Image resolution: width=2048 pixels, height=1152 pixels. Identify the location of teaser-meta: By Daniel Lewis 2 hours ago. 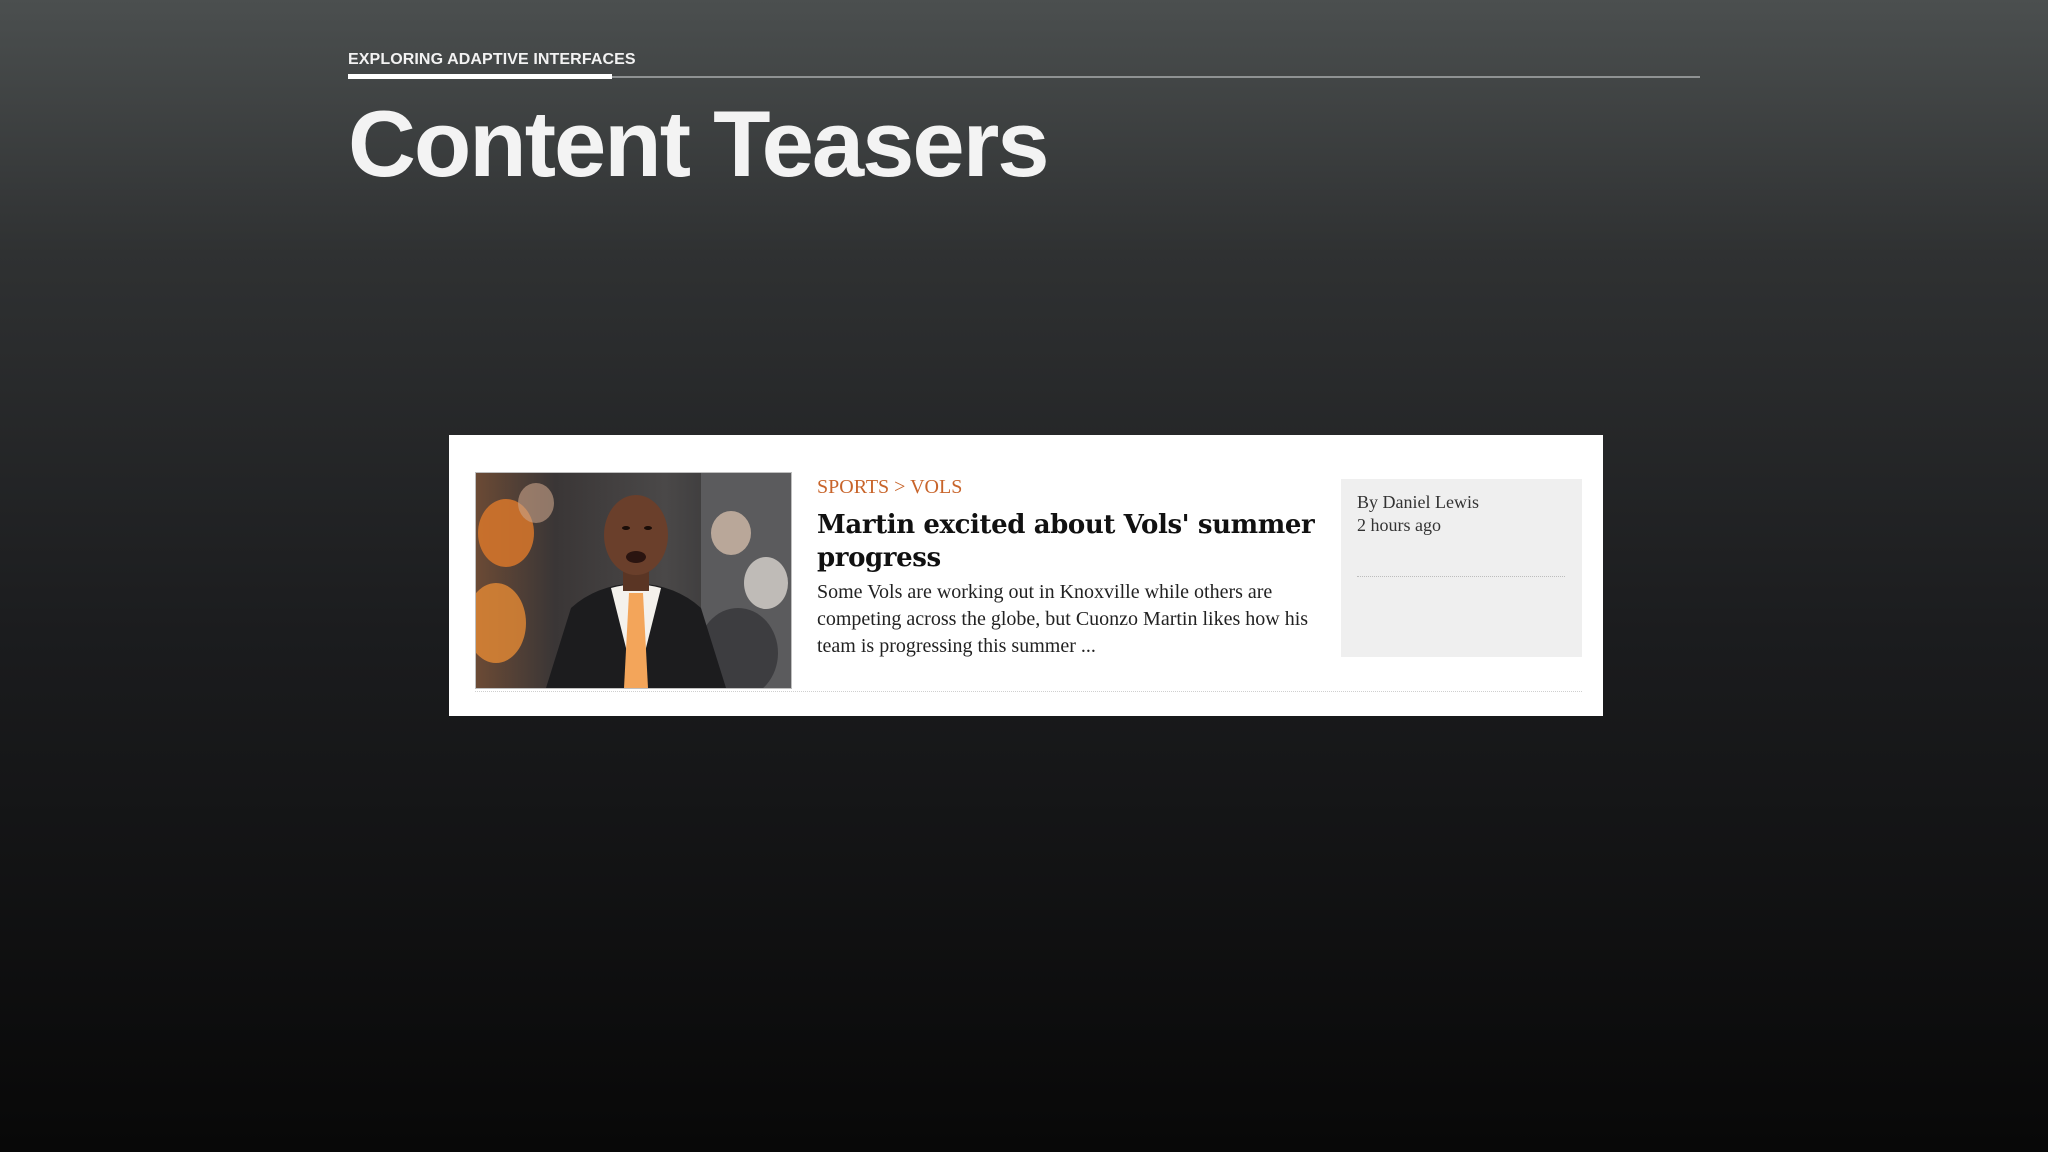
(1461, 568).